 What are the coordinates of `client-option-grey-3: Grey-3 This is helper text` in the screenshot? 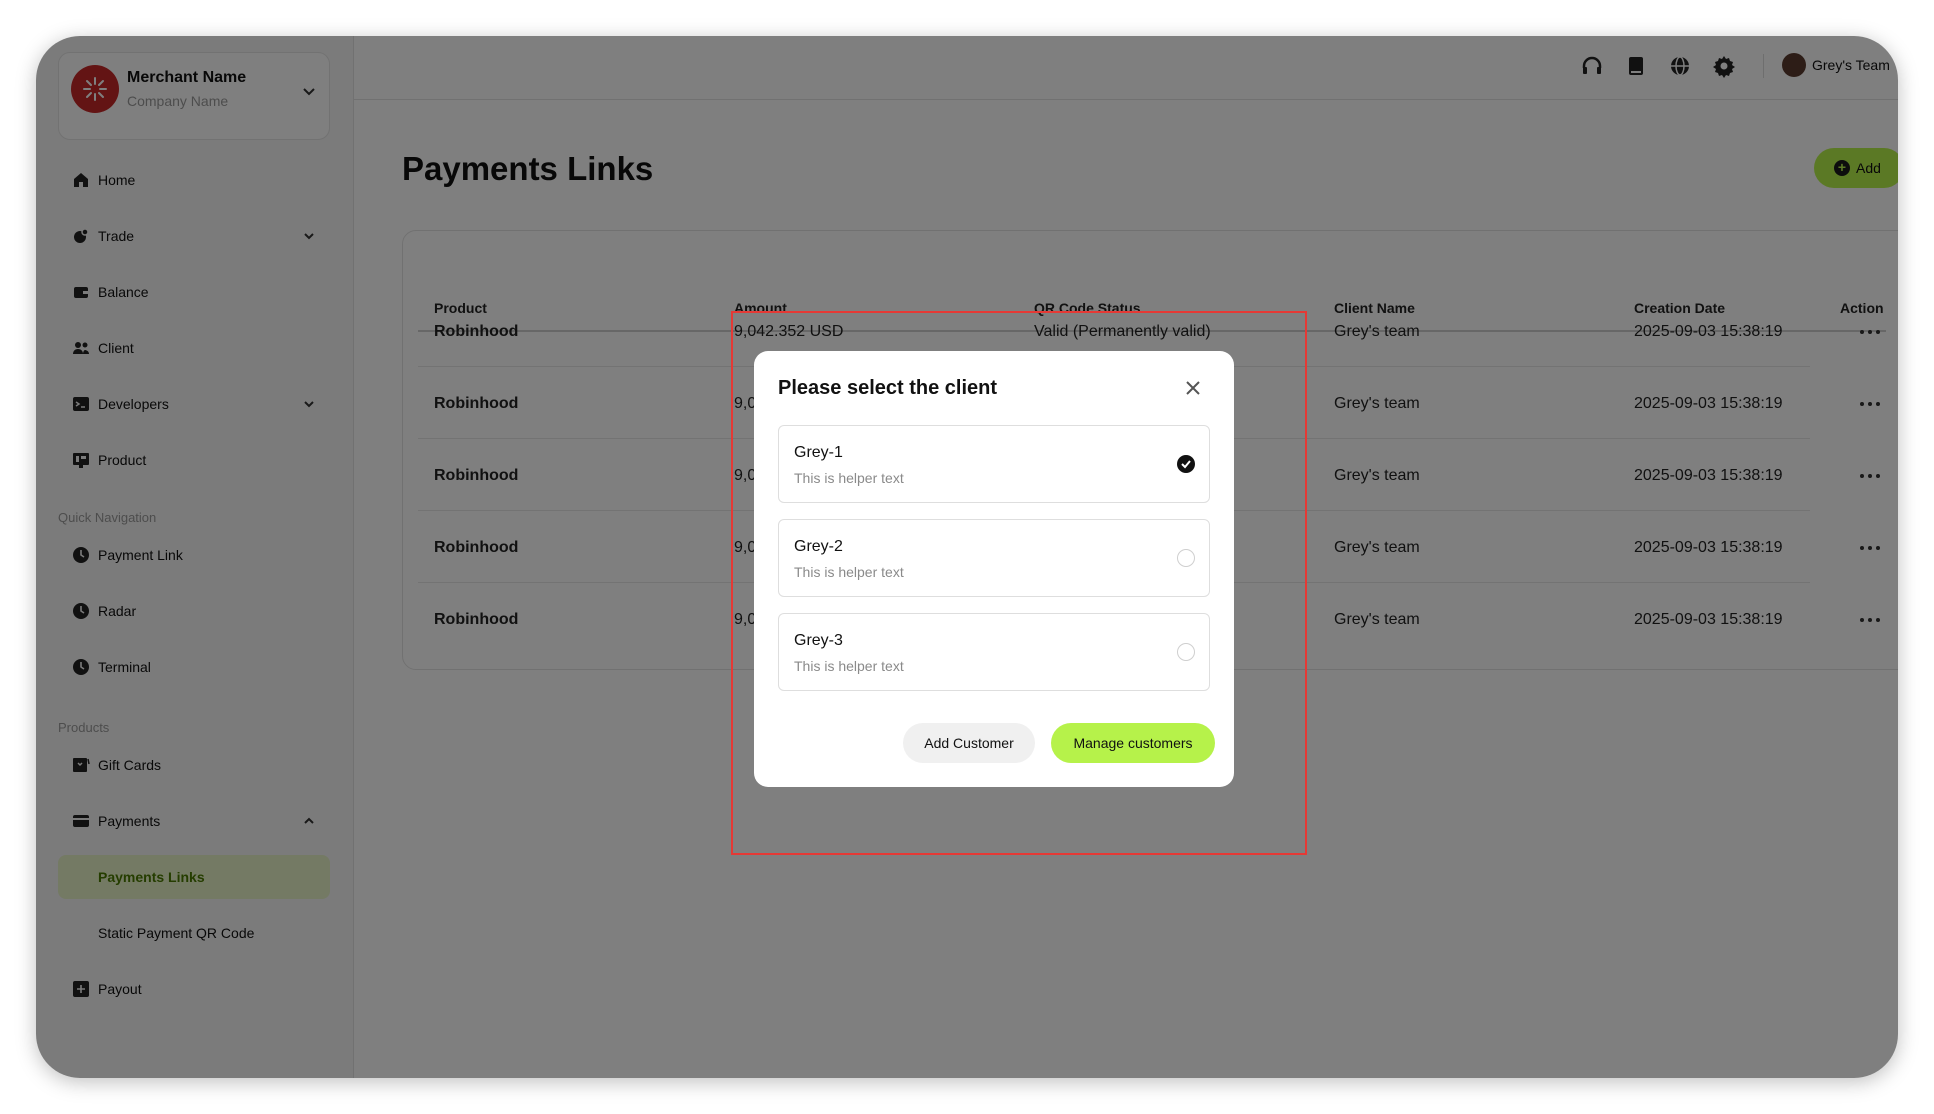 It's located at (994, 652).